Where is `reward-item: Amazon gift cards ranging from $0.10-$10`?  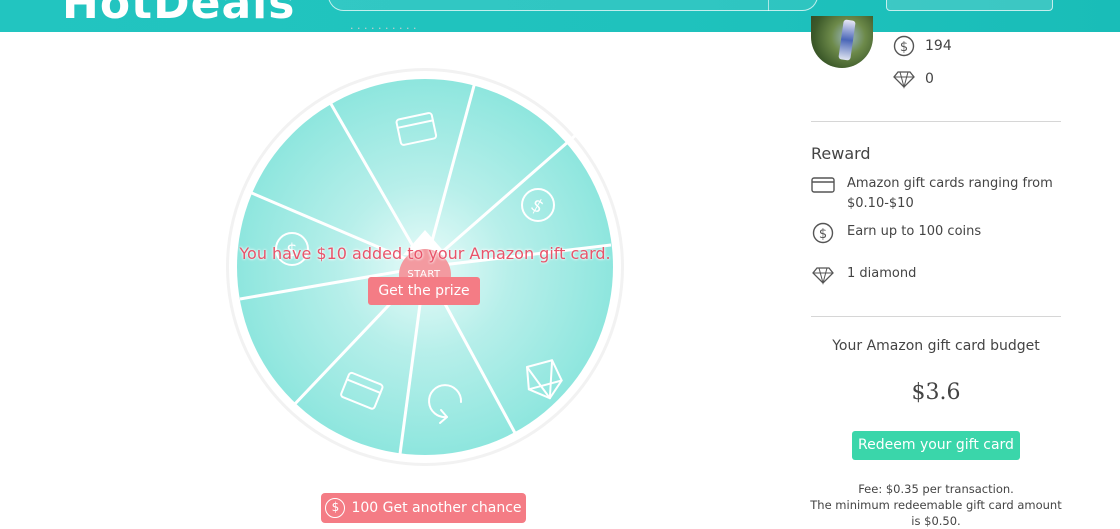
reward-item: Amazon gift cards ranging from $0.10-$10 is located at coordinates (936, 194).